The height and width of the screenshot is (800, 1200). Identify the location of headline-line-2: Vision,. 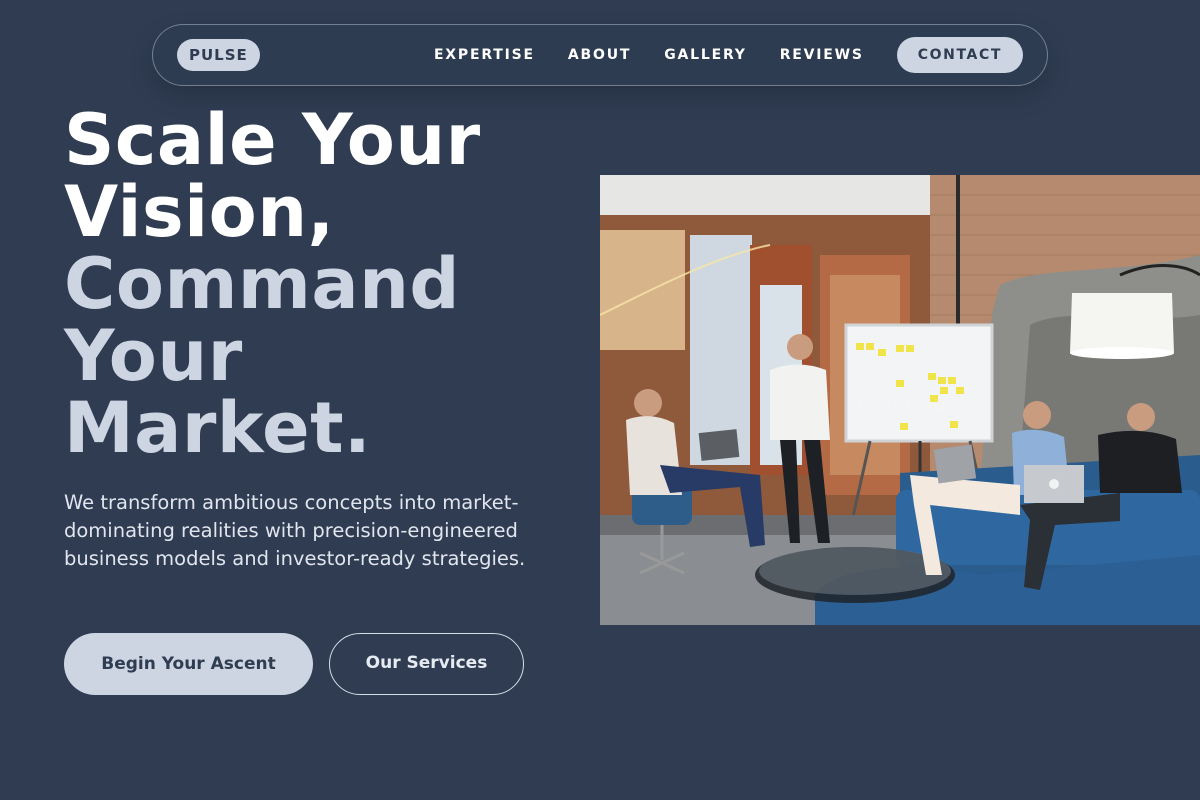
(199, 212).